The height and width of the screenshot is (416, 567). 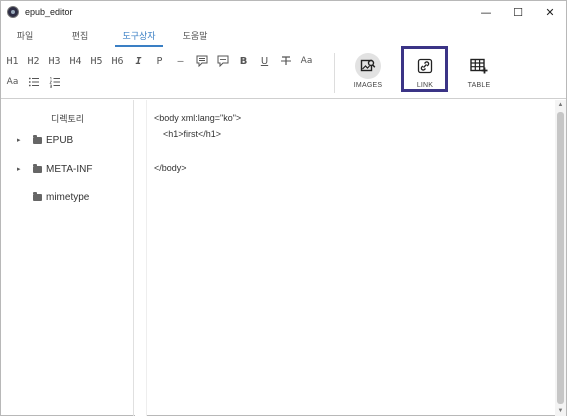 I want to click on horizontal-rule-button: —, so click(x=180, y=61).